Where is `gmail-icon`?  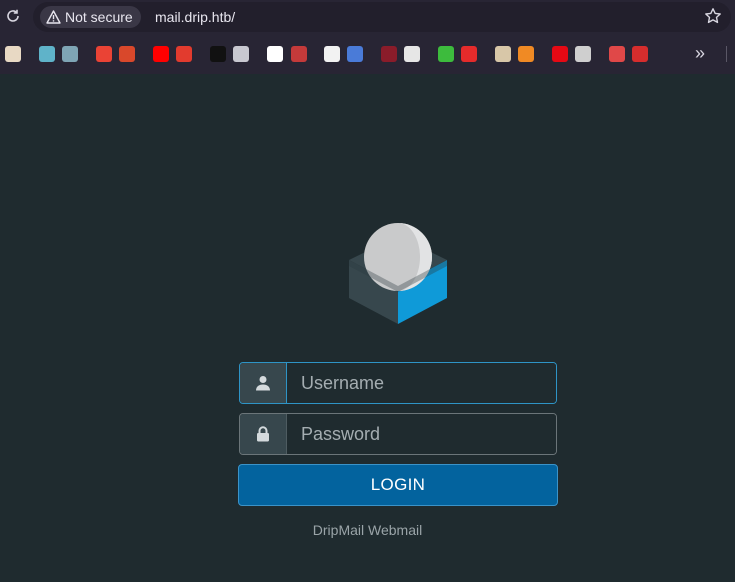
gmail-icon is located at coordinates (104, 54).